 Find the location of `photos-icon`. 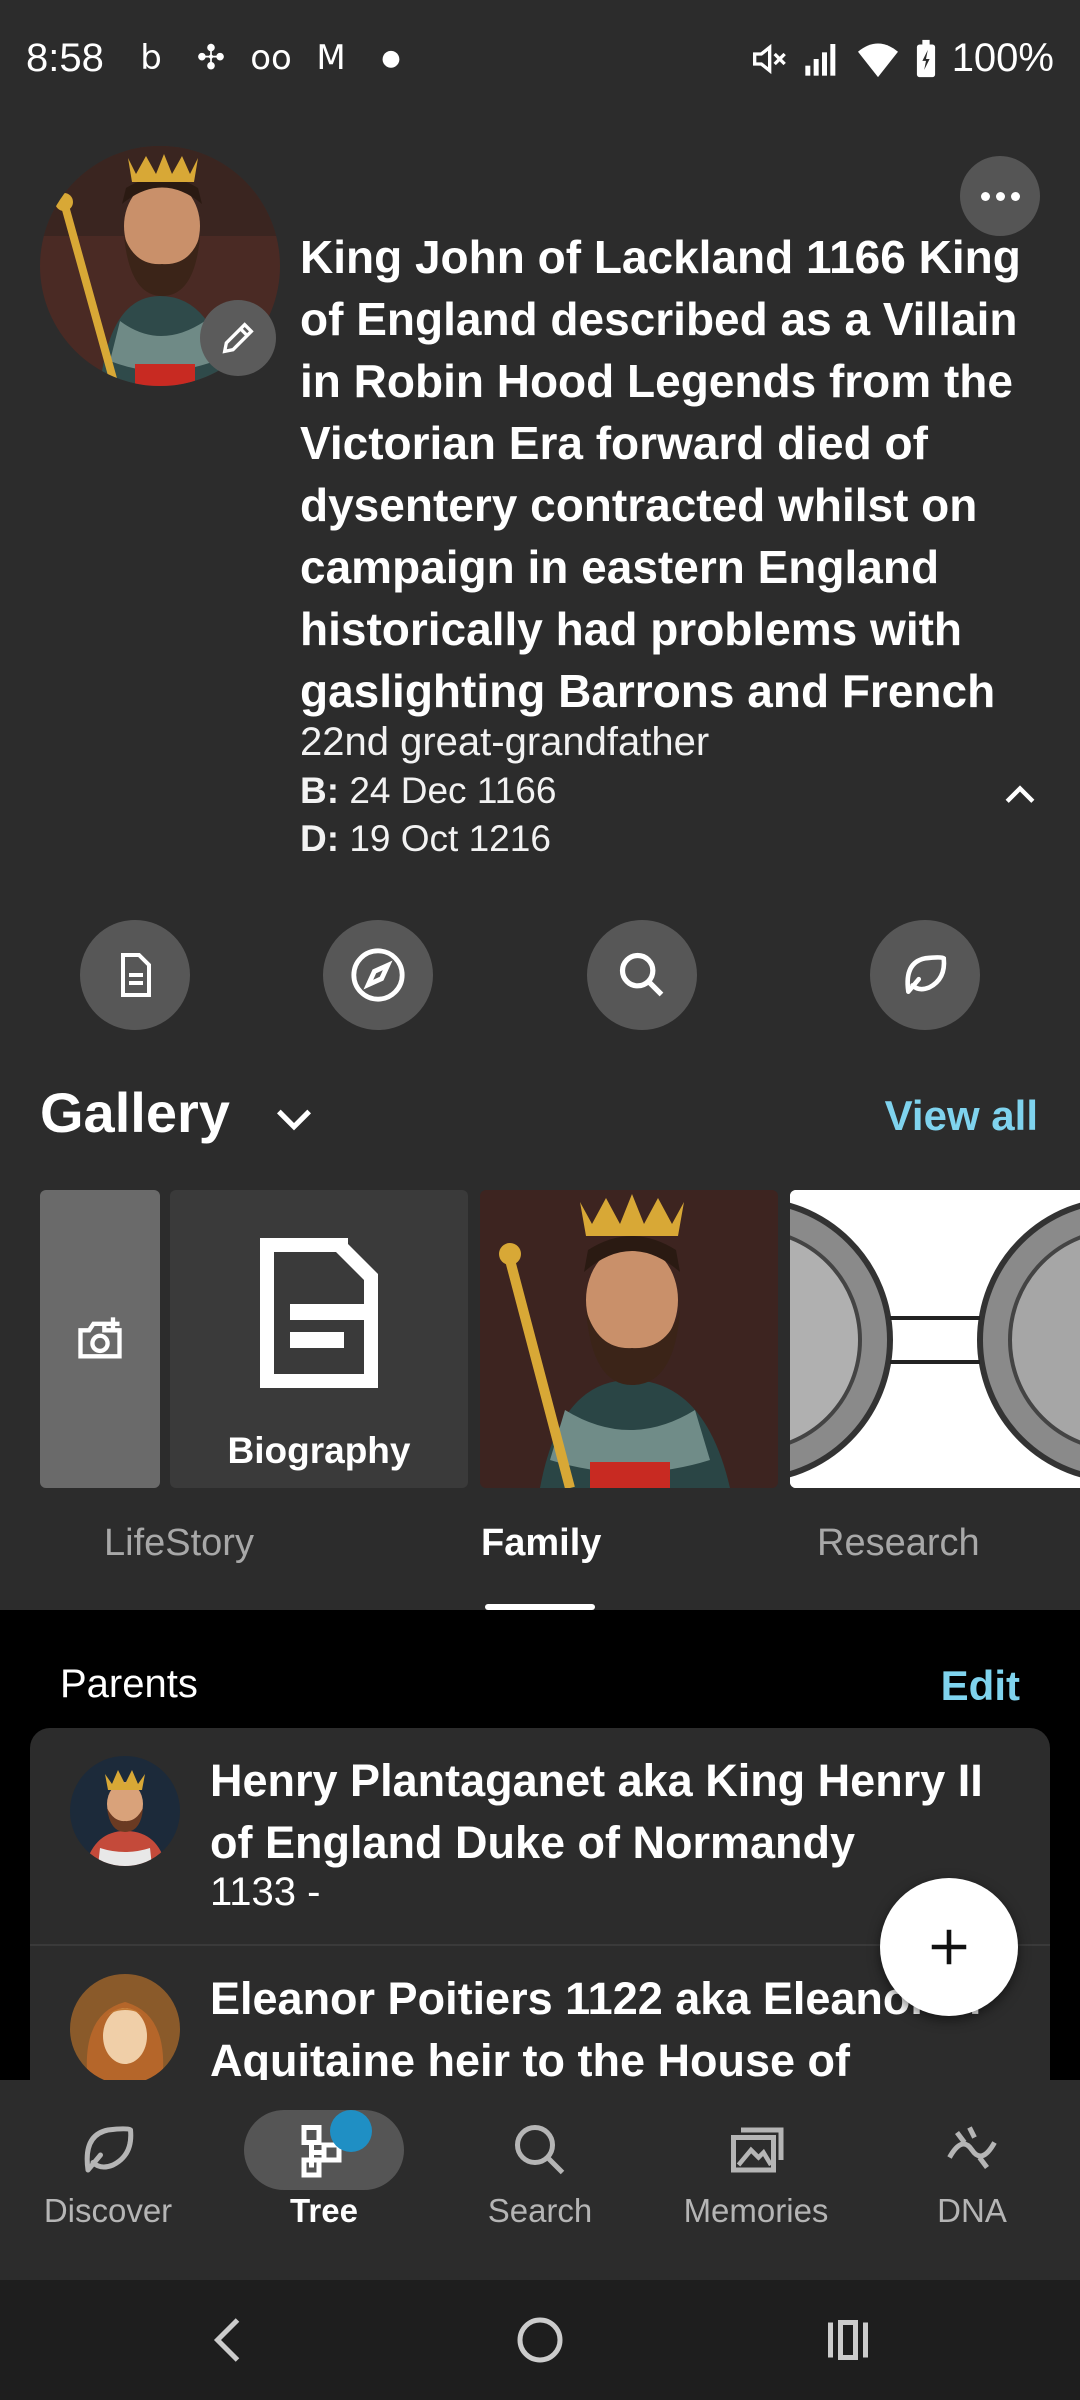

photos-icon is located at coordinates (757, 2150).